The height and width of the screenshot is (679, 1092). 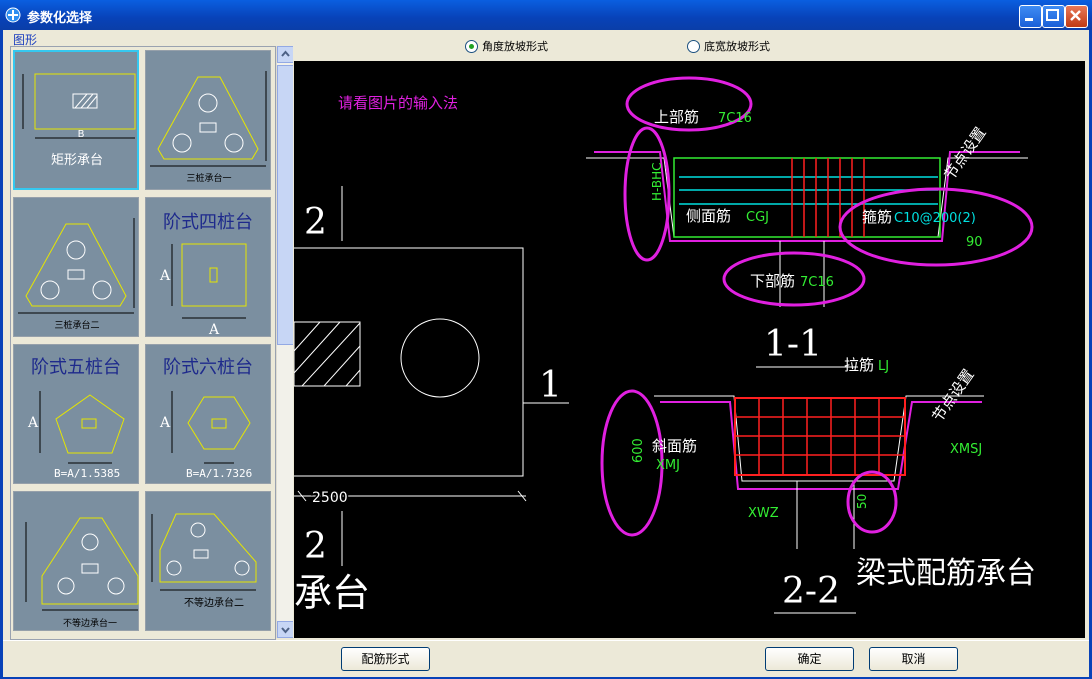 I want to click on three-pile-1-drawing: 三桩承台一, so click(x=208, y=127).